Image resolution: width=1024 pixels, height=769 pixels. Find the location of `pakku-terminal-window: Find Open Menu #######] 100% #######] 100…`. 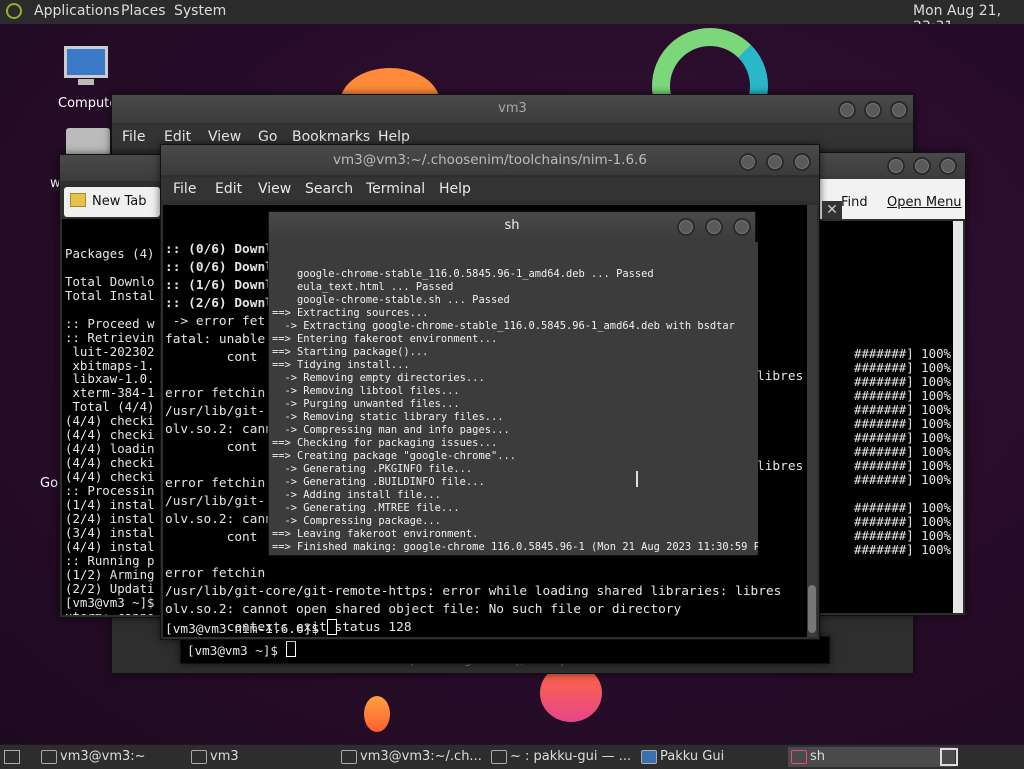

pakku-terminal-window: Find Open Menu #######] 100% #######] 100… is located at coordinates (891, 384).